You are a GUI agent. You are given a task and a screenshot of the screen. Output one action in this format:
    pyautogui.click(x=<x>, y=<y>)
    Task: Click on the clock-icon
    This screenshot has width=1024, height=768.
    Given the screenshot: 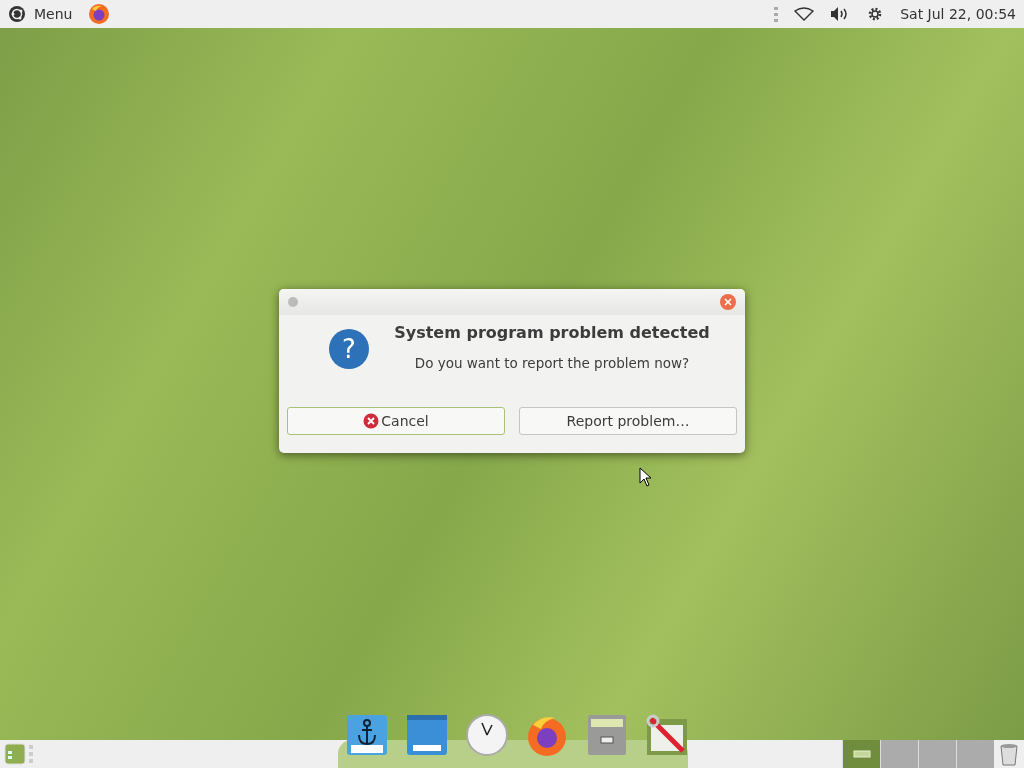 What is the action you would take?
    pyautogui.click(x=487, y=735)
    